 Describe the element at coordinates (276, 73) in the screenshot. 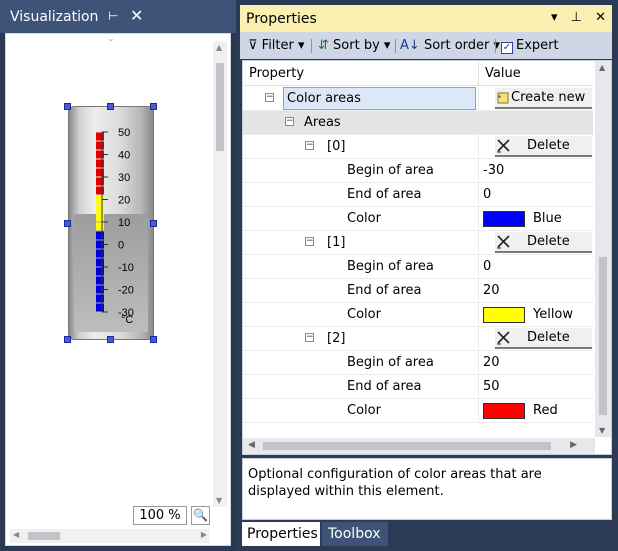

I see `column-header-property: Property` at that location.